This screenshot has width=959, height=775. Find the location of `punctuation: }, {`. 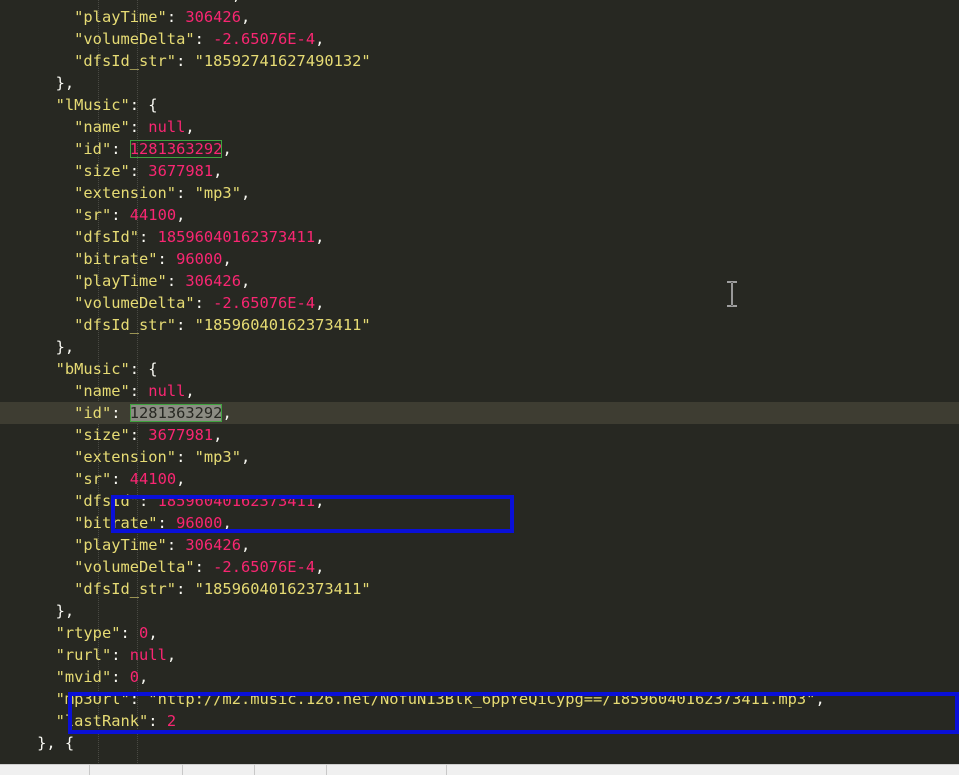

punctuation: }, { is located at coordinates (56, 743).